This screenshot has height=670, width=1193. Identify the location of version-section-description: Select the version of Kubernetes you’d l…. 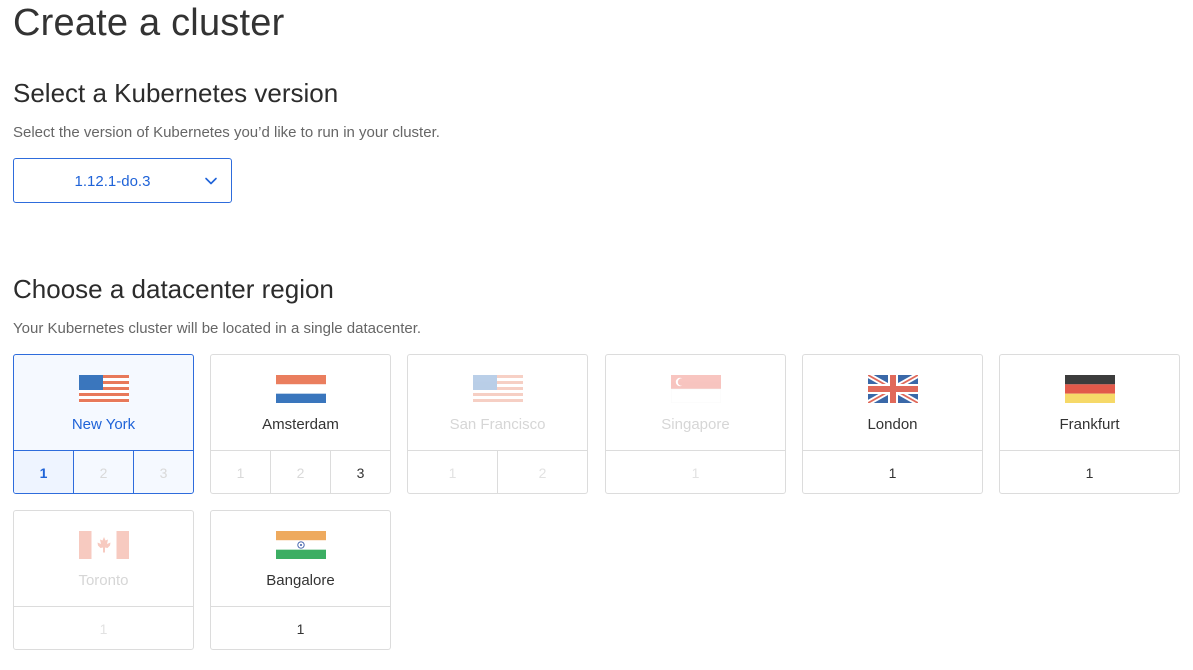
(226, 132).